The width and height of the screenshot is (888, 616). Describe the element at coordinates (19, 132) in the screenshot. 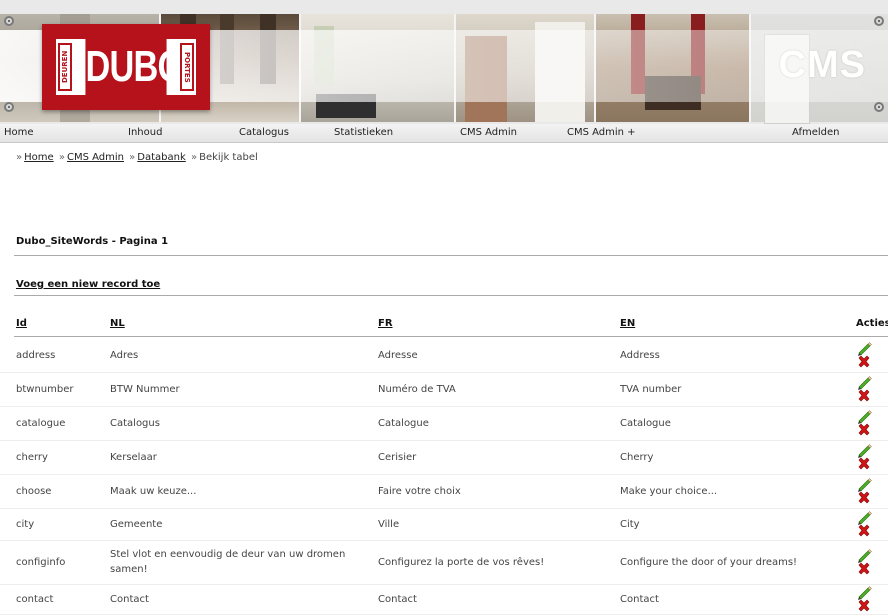

I see `nav-item-home: Home` at that location.